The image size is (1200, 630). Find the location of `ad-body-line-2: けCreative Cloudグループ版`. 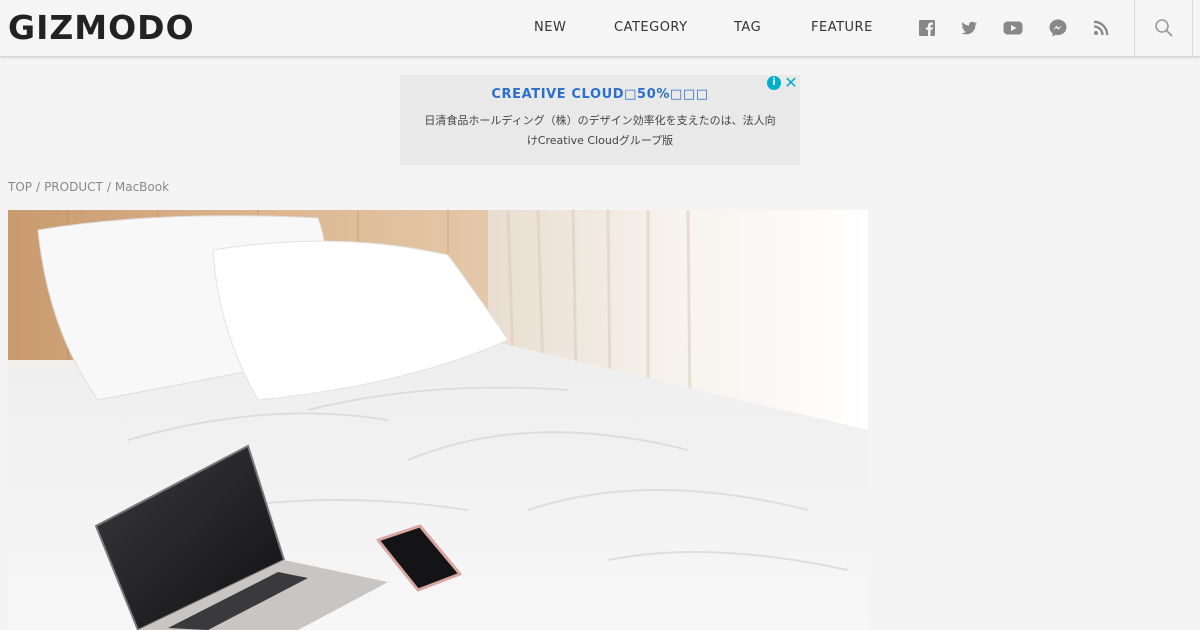

ad-body-line-2: けCreative Cloudグループ版 is located at coordinates (600, 140).